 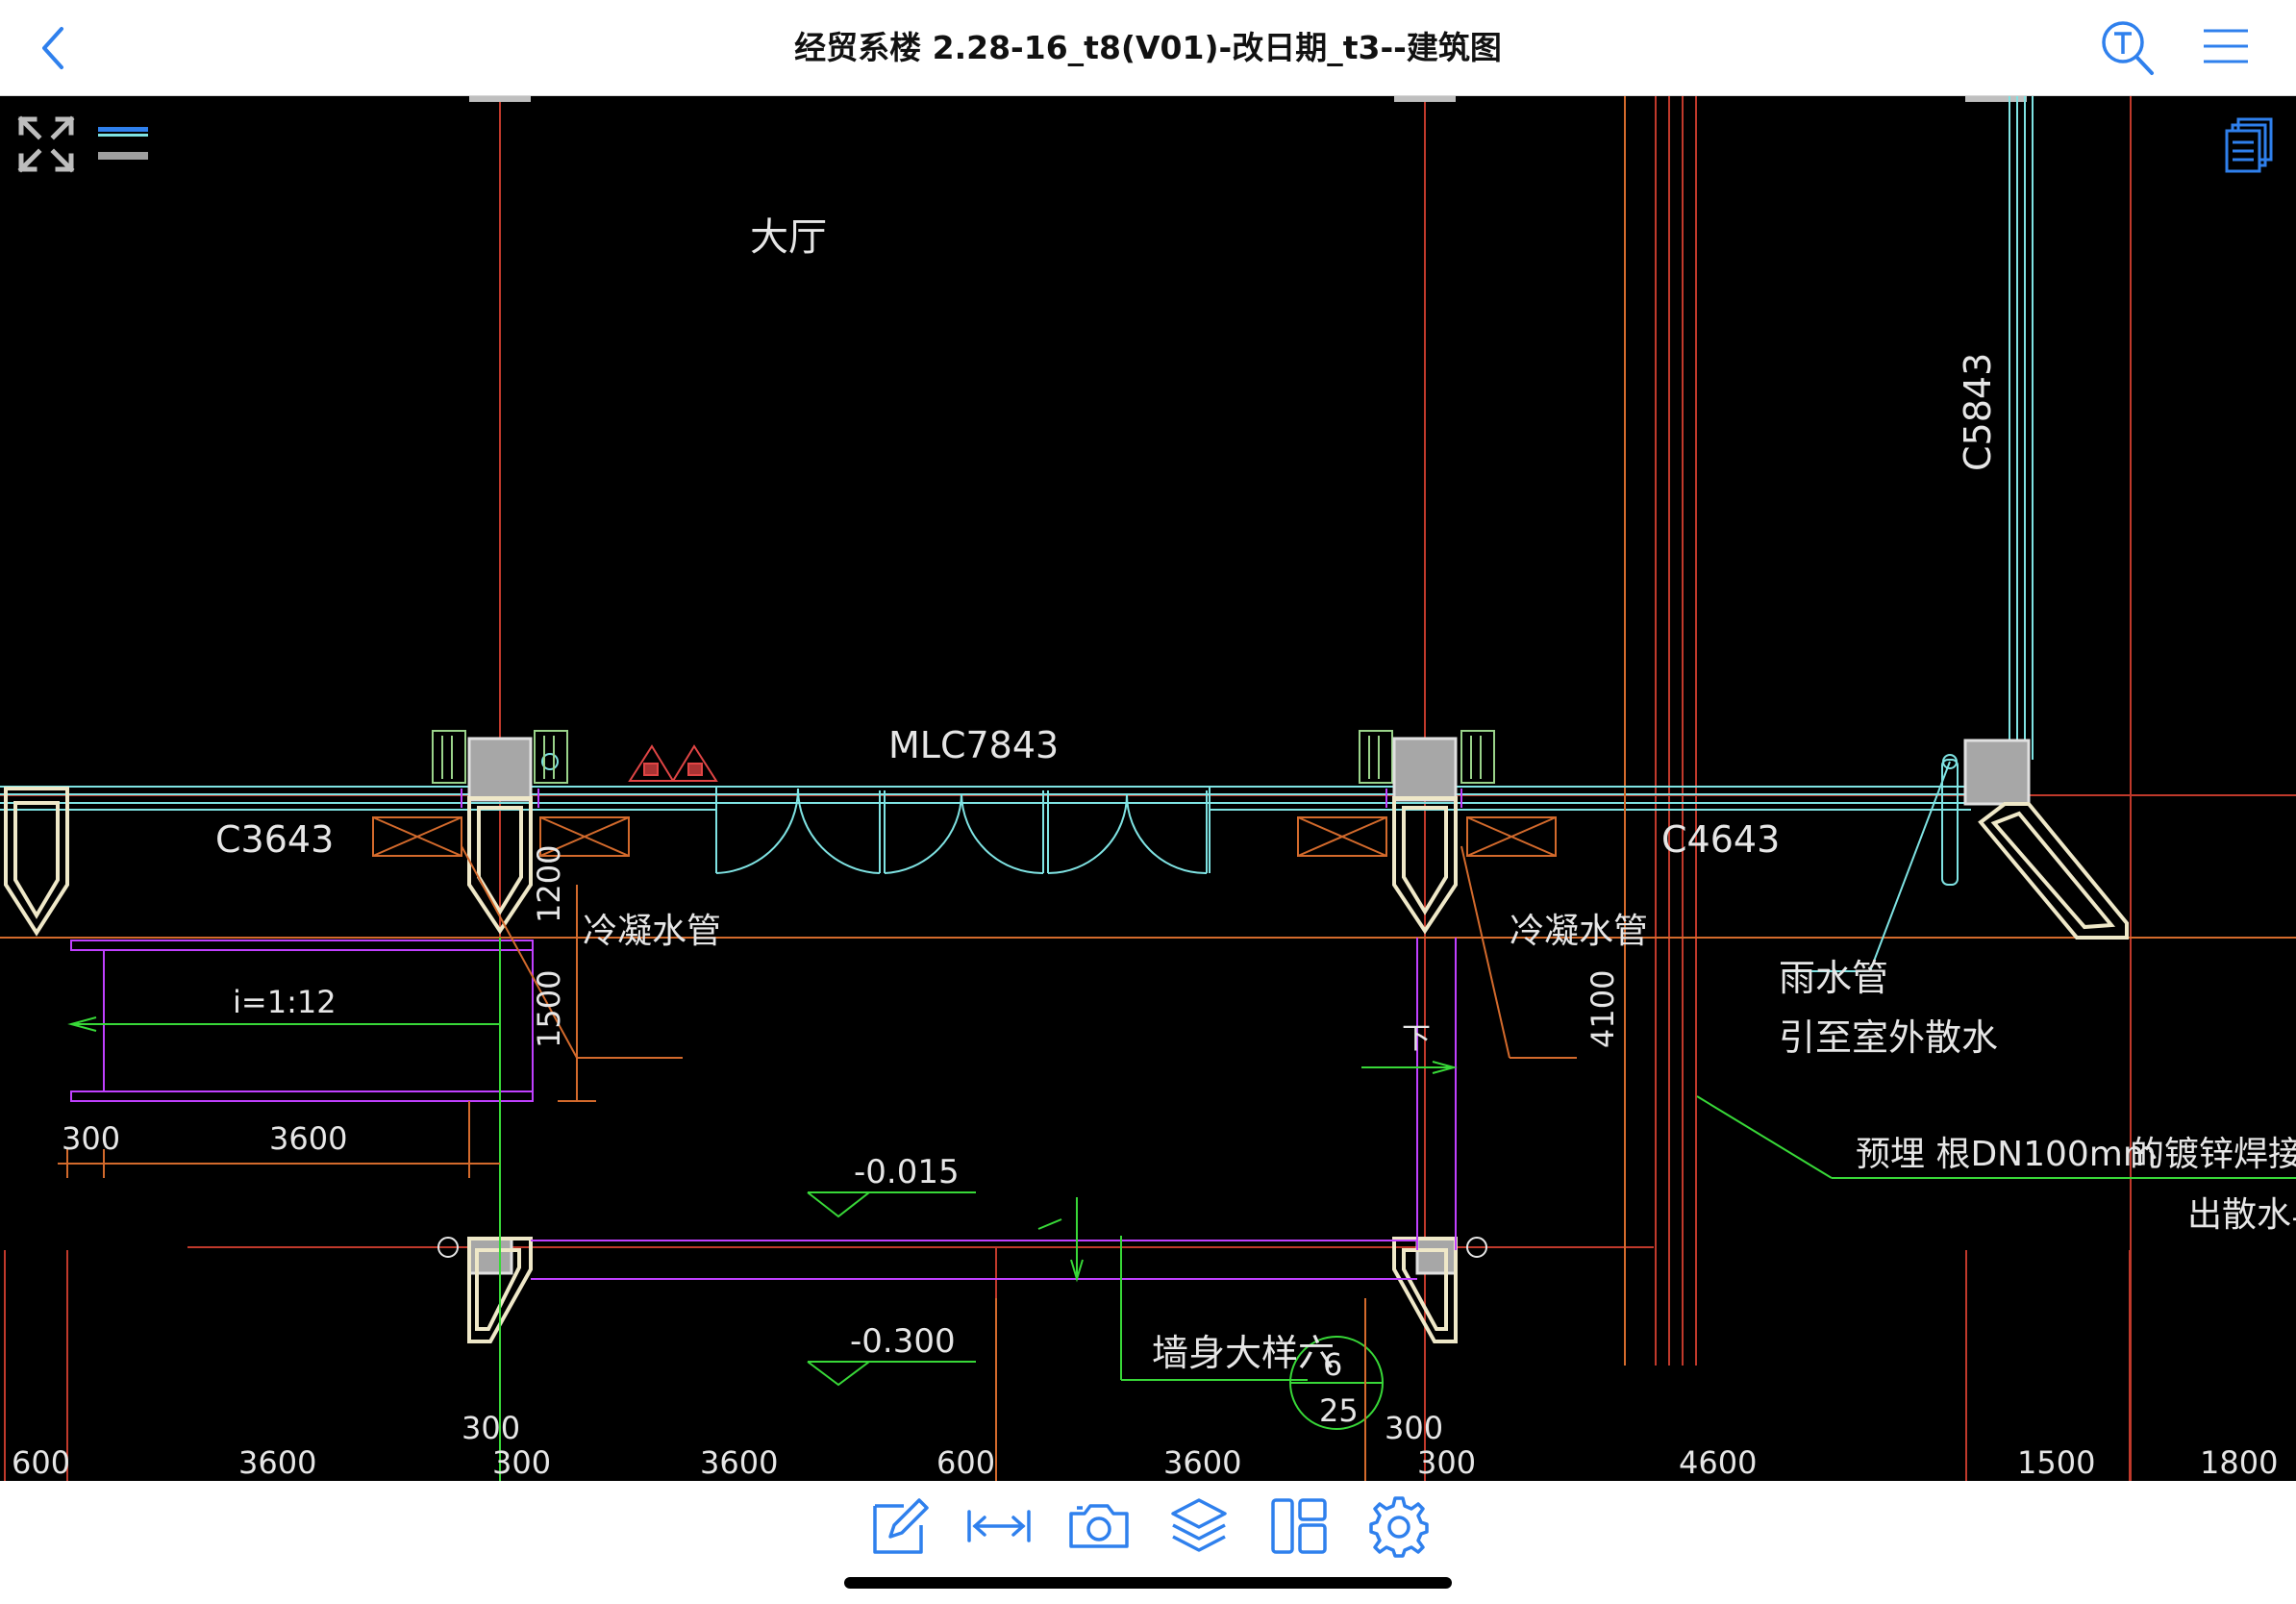 I want to click on window-label-vertical: C5843, so click(x=1978, y=412).